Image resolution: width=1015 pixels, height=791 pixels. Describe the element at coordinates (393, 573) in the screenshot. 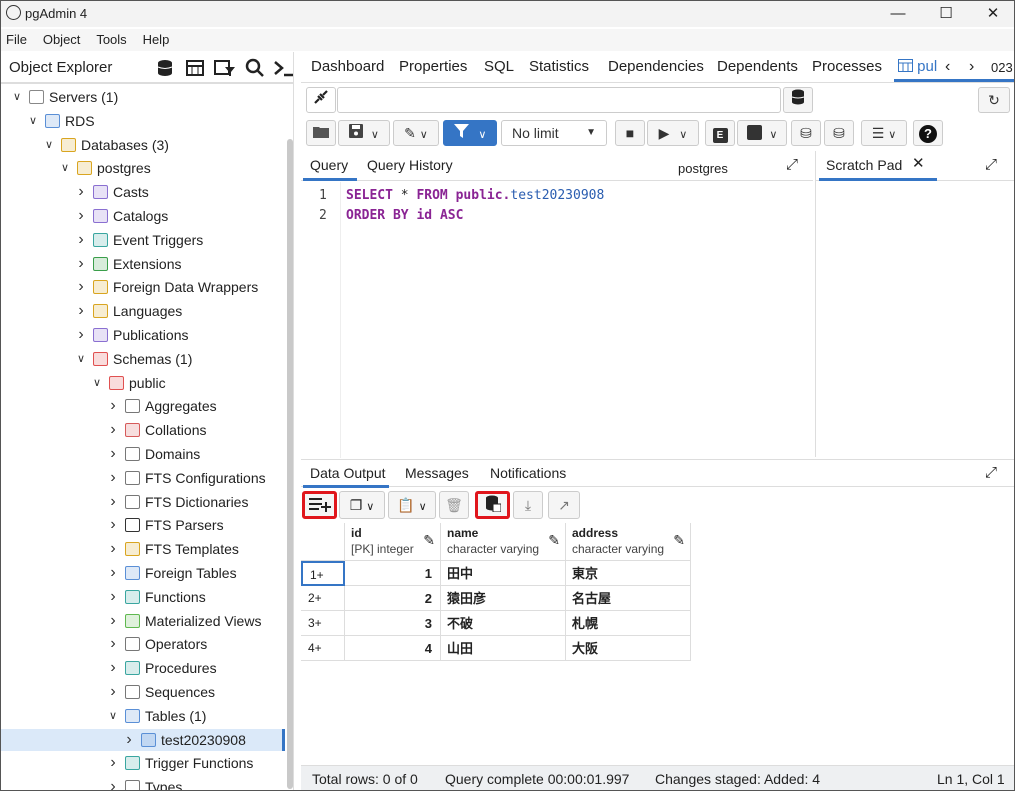

I see `cell-id: 1` at that location.